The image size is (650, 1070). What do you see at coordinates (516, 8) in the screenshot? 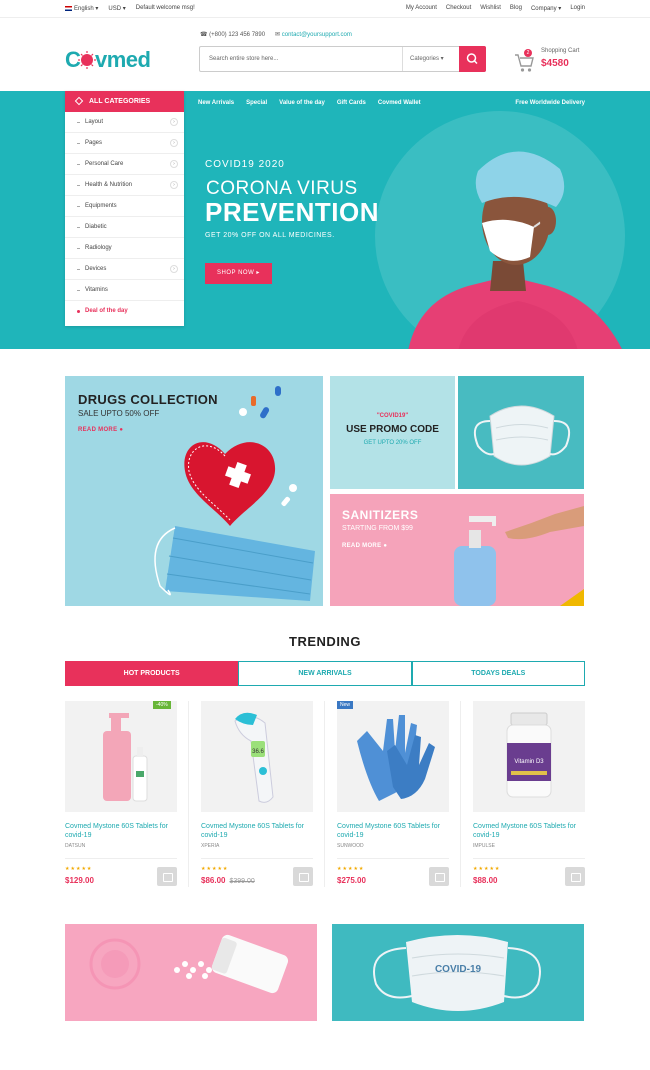
I see `blog-link: Blog` at bounding box center [516, 8].